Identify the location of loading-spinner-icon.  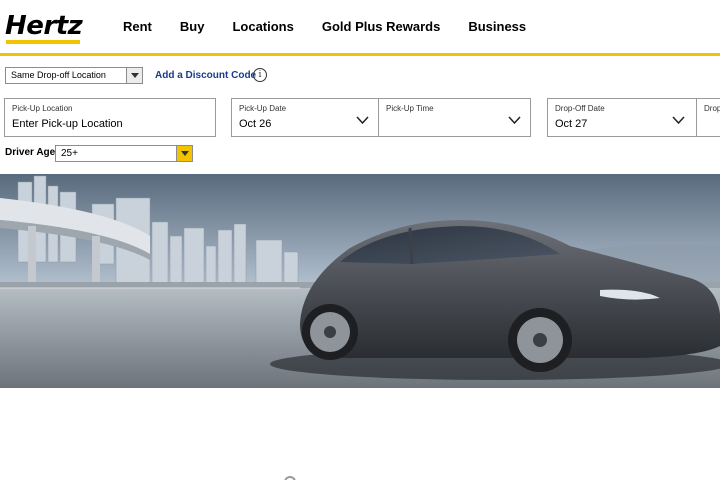
(290, 478).